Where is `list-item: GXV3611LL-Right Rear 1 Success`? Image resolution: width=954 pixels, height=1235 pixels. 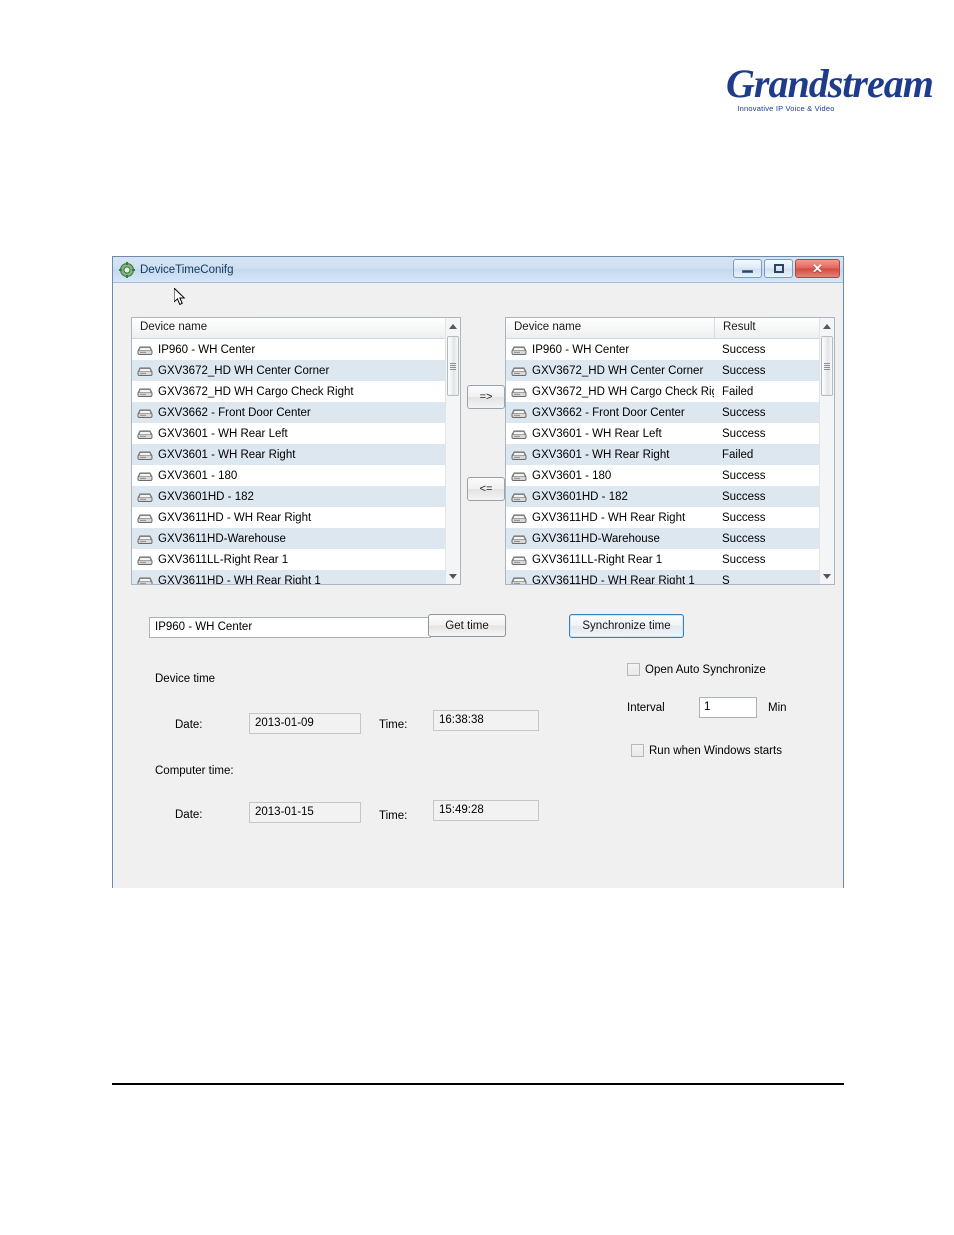 list-item: GXV3611LL-Right Rear 1 Success is located at coordinates (662, 559).